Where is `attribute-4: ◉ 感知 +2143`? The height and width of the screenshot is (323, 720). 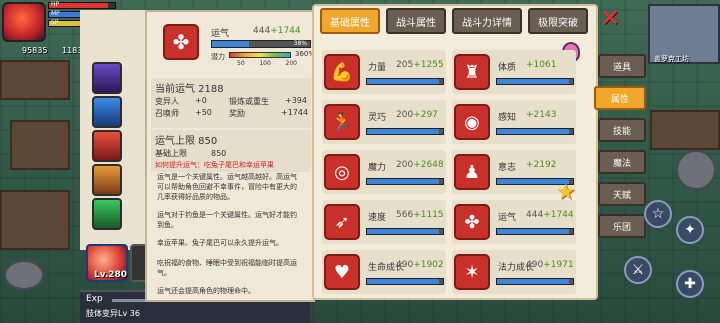
attribute-4: ◉ 感知 +2143 is located at coordinates (514, 122).